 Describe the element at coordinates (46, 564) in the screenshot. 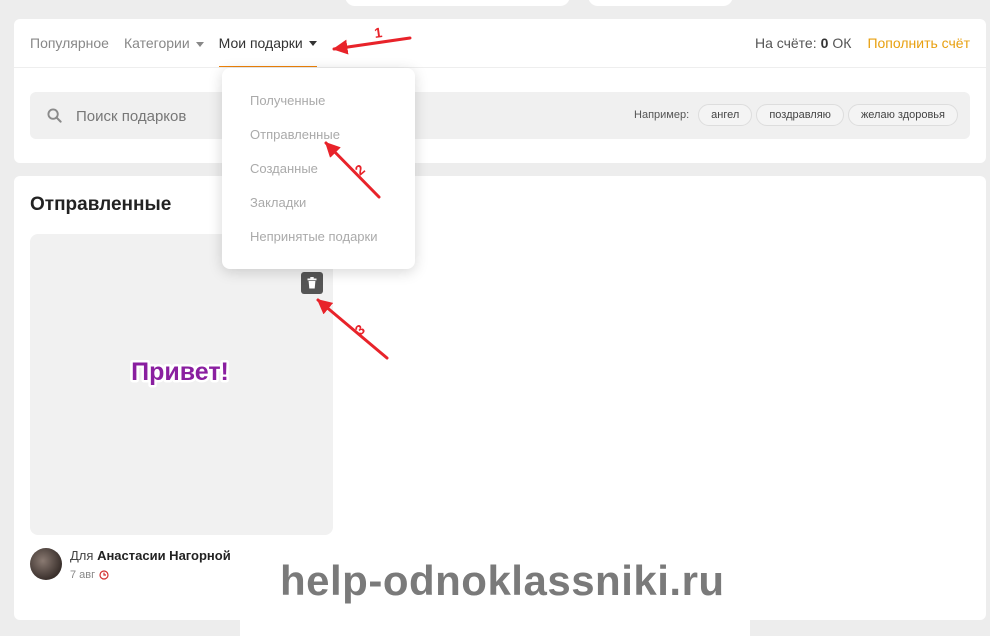

I see `avatar` at that location.